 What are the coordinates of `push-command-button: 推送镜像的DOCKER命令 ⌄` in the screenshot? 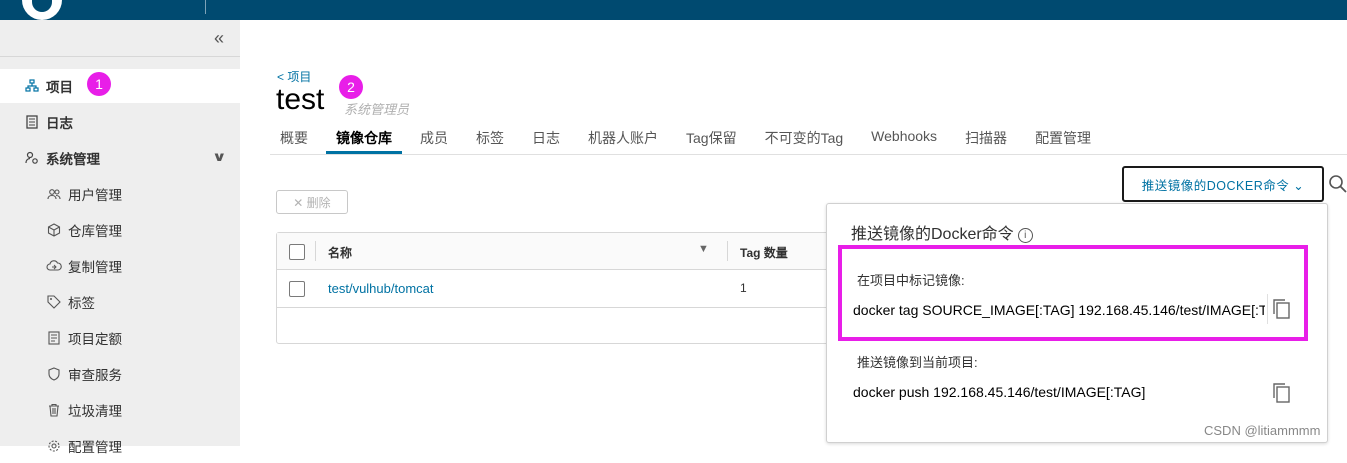 It's located at (1223, 184).